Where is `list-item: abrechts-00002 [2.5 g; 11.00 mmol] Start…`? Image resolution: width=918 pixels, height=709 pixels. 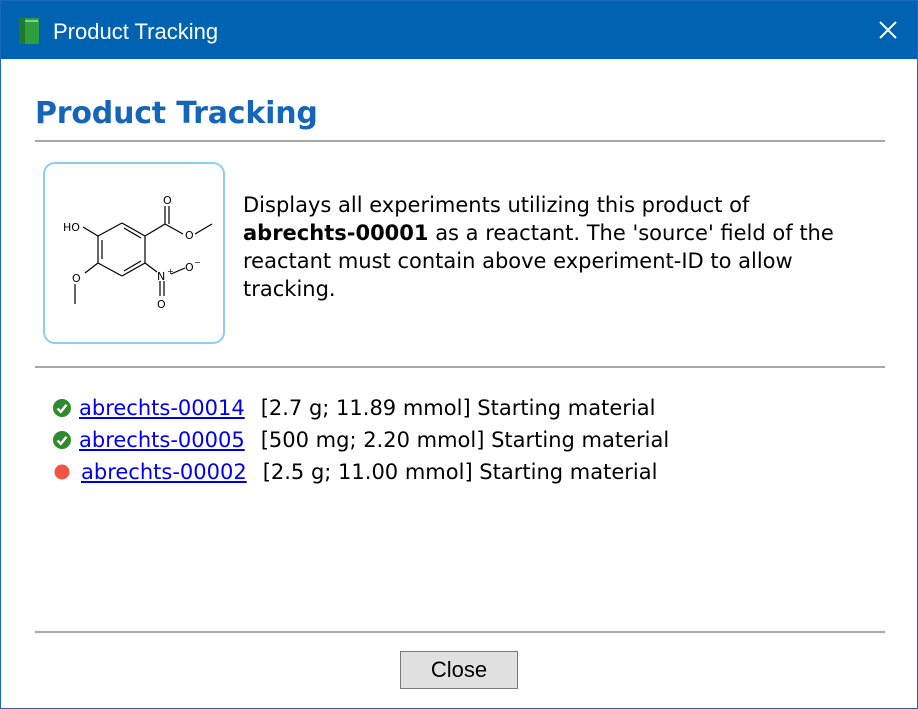 list-item: abrechts-00002 [2.5 g; 11.00 mmol] Start… is located at coordinates (360, 472).